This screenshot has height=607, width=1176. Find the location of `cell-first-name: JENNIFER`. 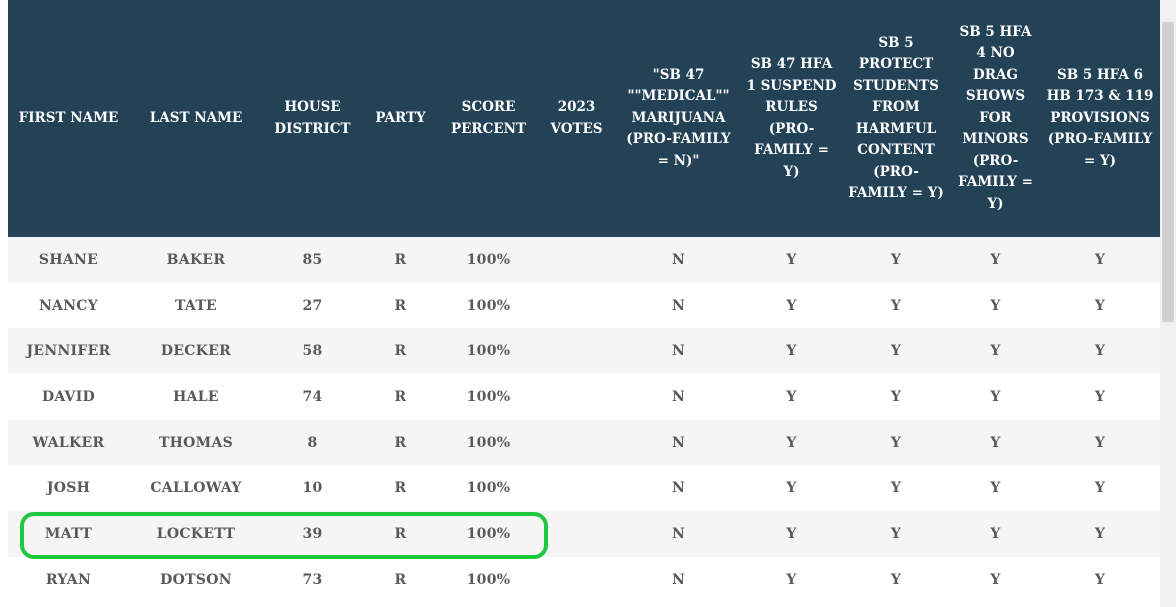

cell-first-name: JENNIFER is located at coordinates (68, 351).